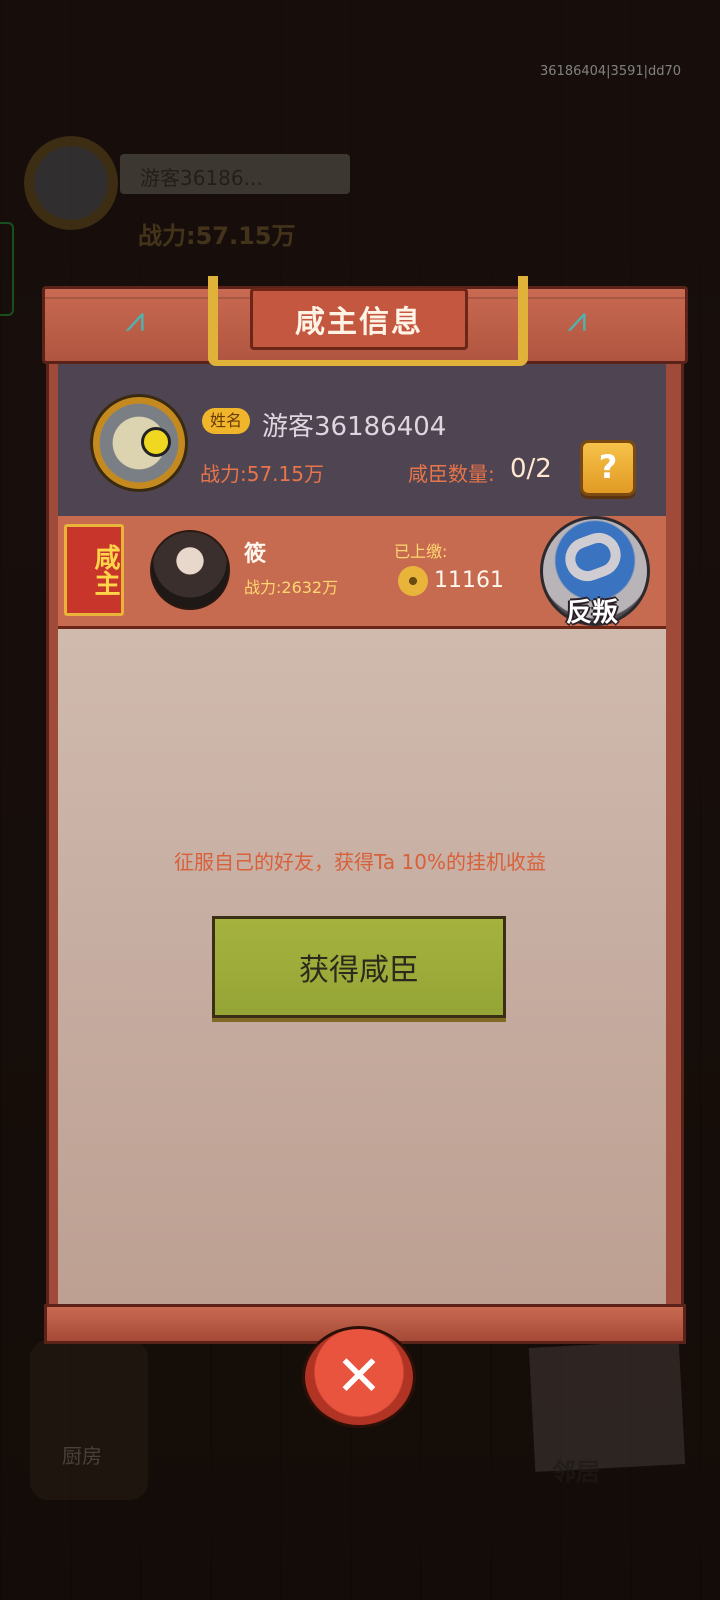 This screenshot has width=720, height=1600. I want to click on lord-badge: 咸主, so click(94, 570).